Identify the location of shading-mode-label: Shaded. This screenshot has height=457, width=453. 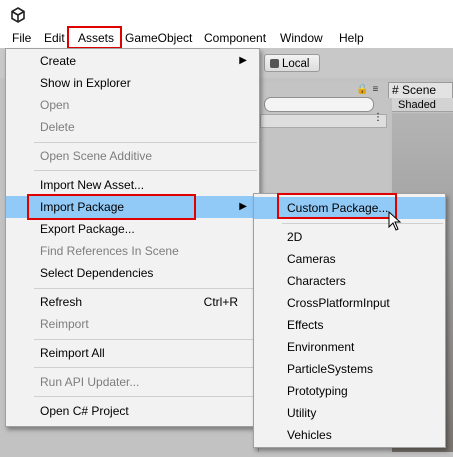
(417, 105).